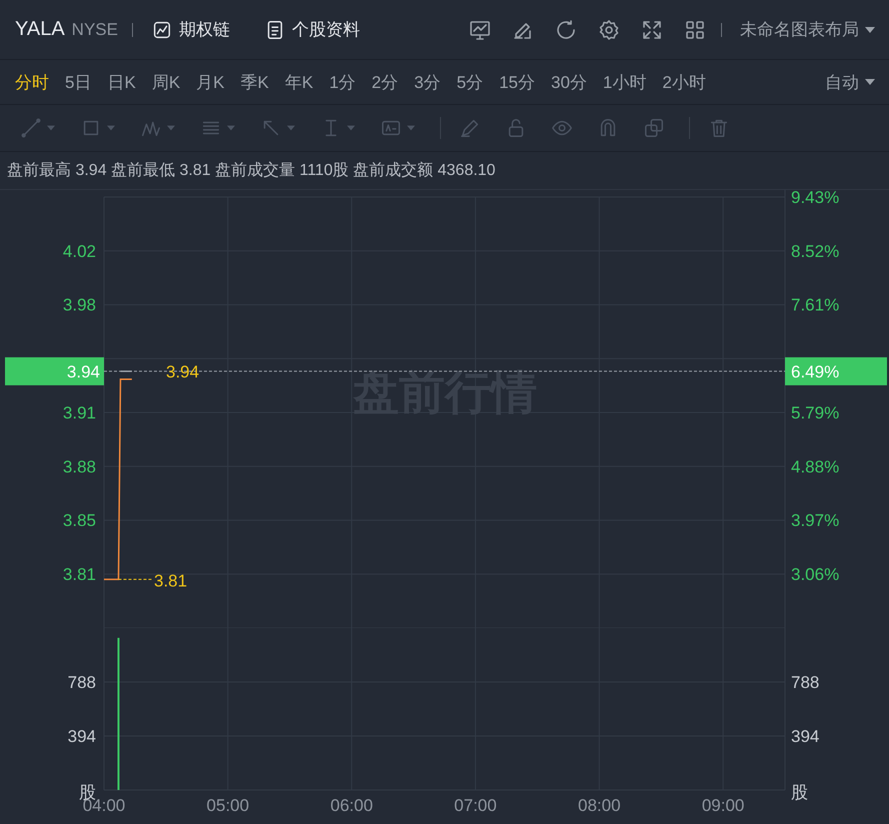 Image resolution: width=889 pixels, height=824 pixels. Describe the element at coordinates (857, 82) in the screenshot. I see `mode-menu: 自动` at that location.